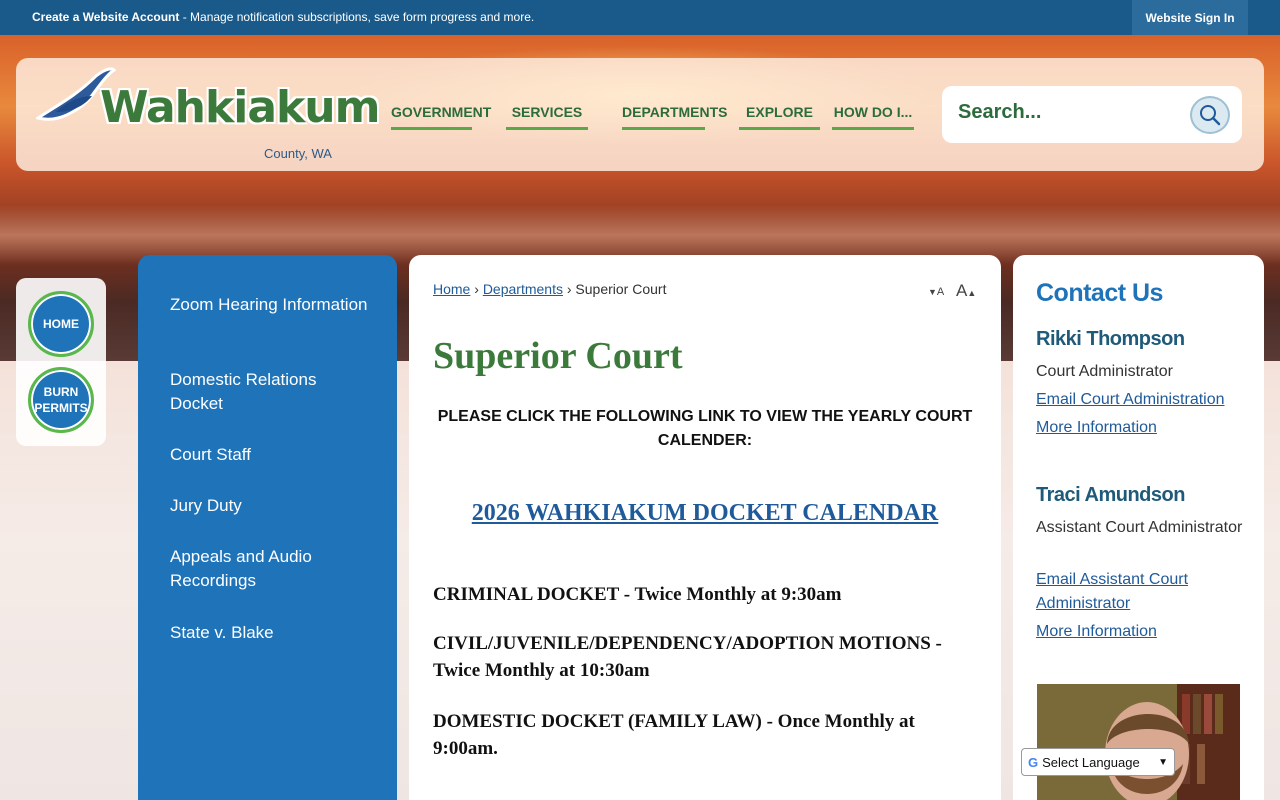 The height and width of the screenshot is (800, 1280). Describe the element at coordinates (105, 17) in the screenshot. I see `create-account-bold: Create a Website Account` at that location.